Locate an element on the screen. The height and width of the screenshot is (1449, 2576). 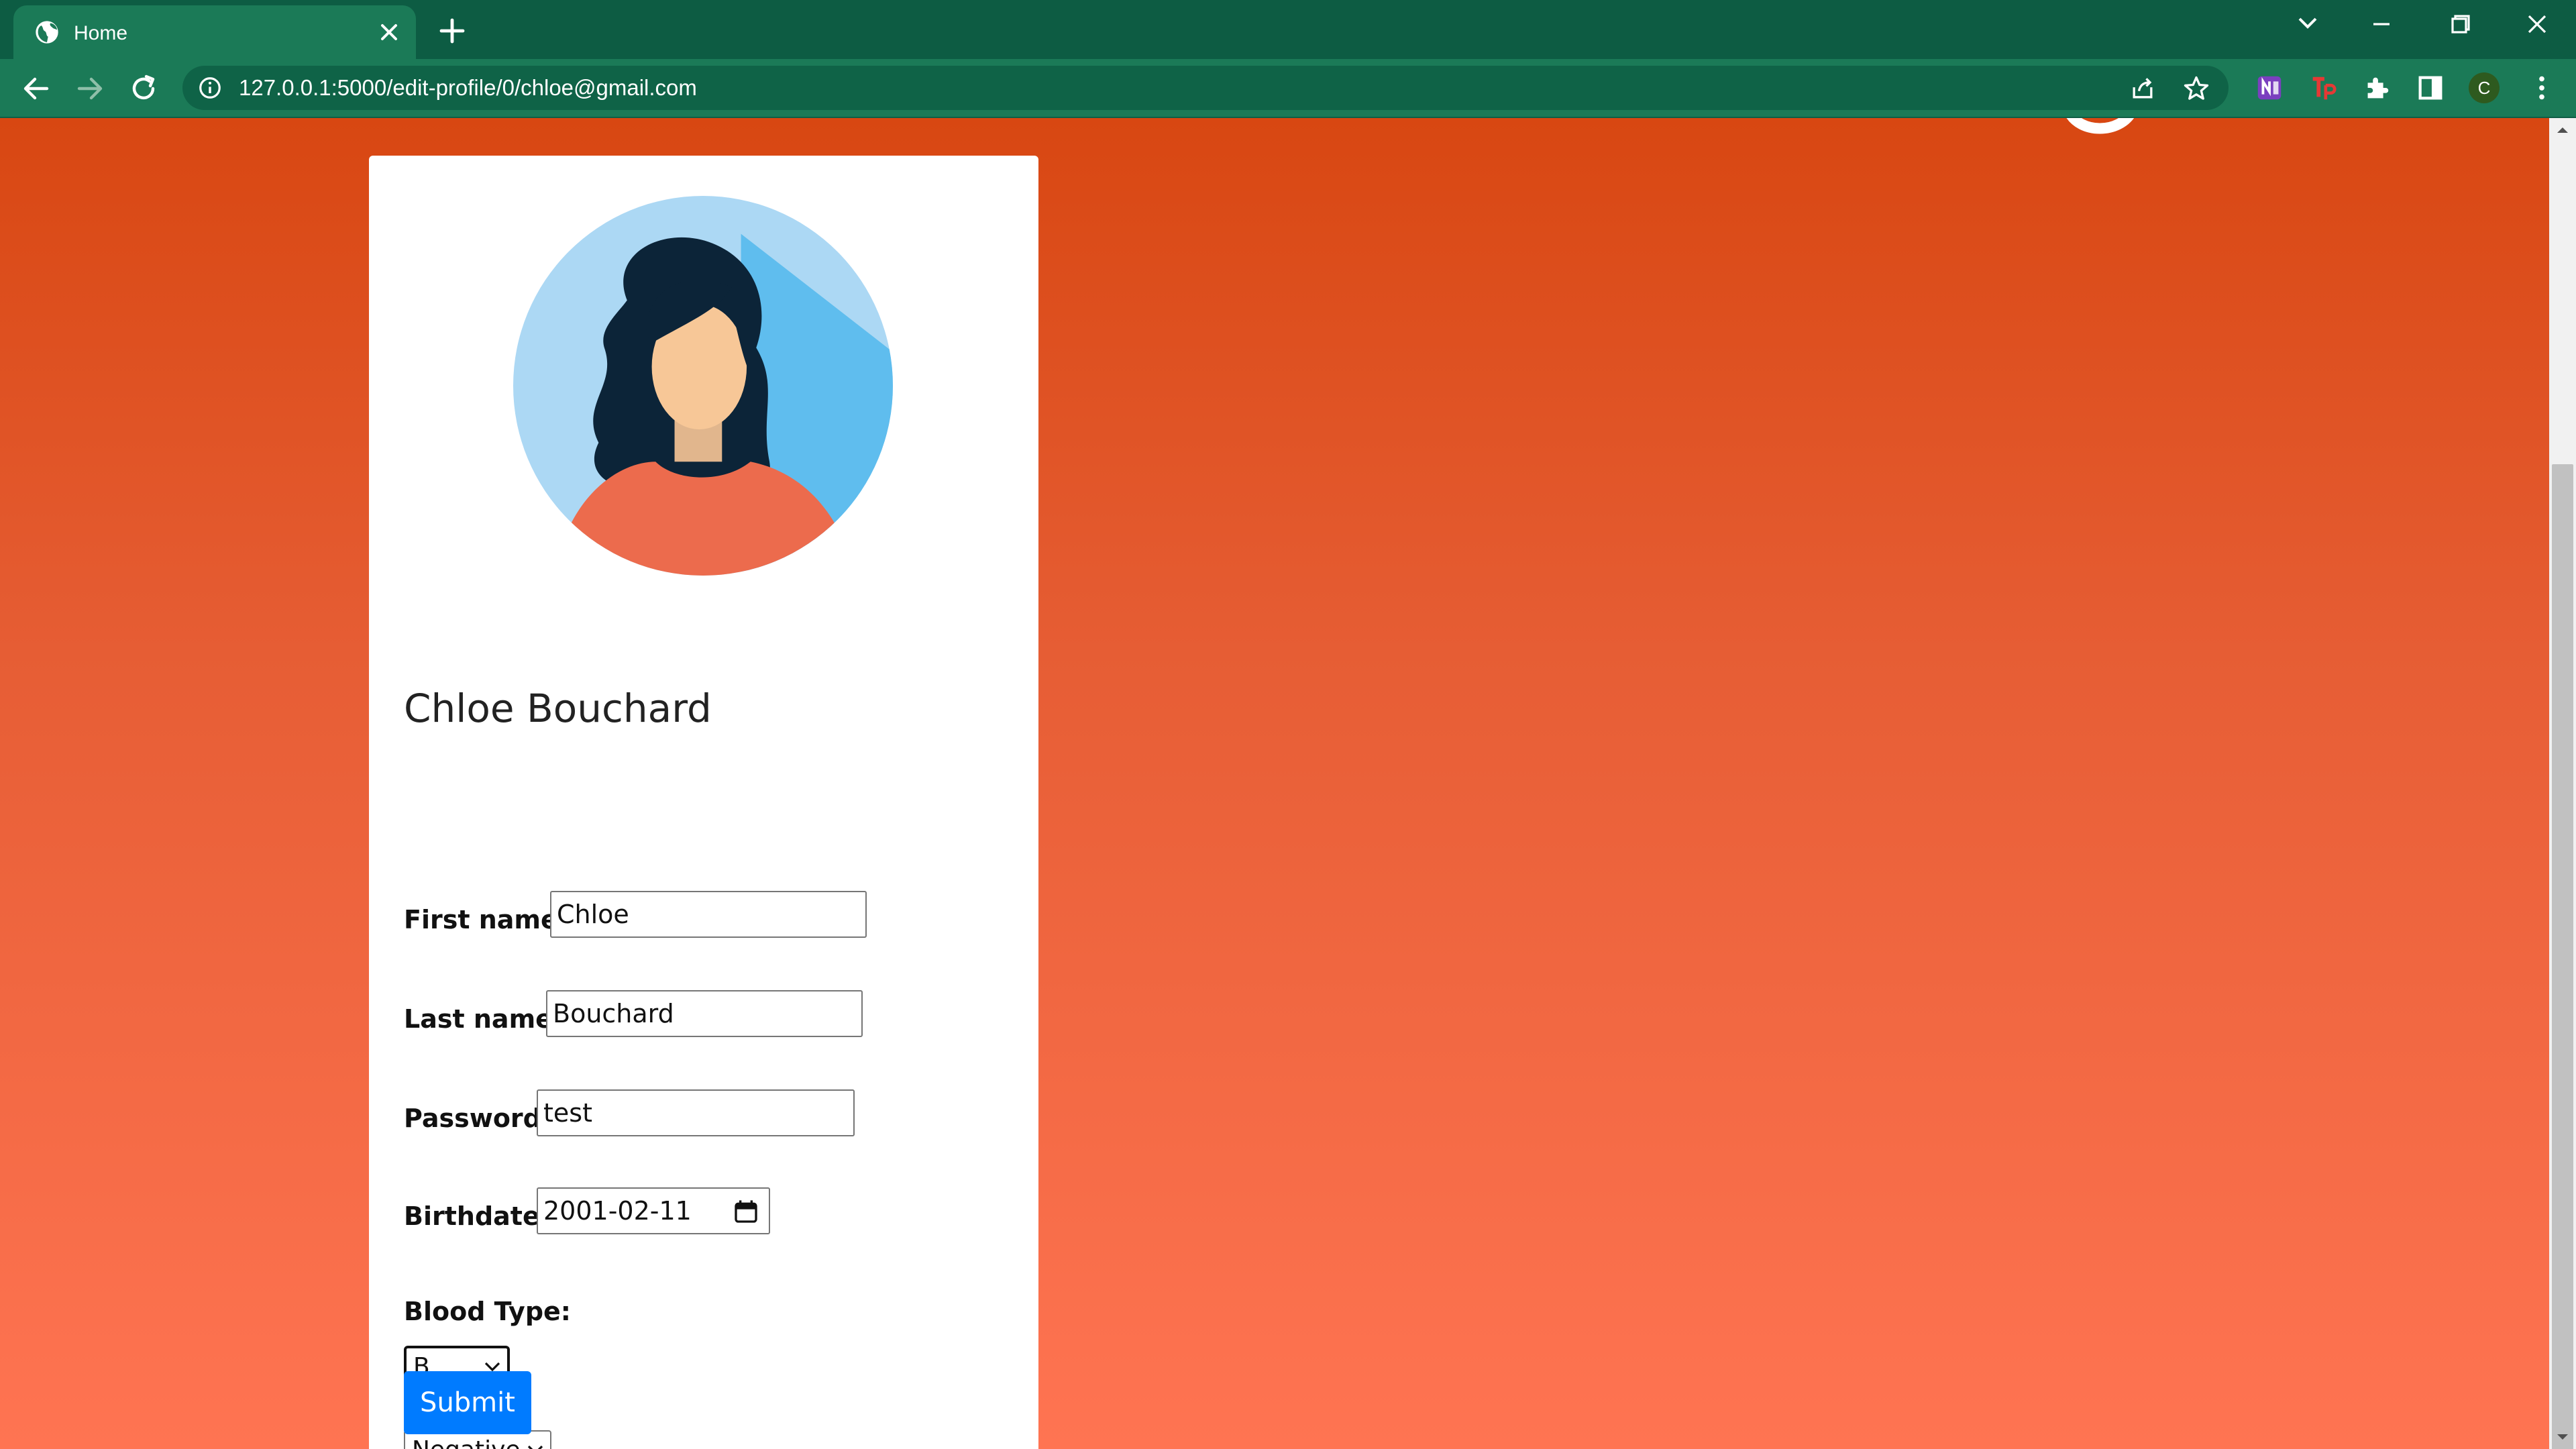
birthdate-field: 2001-02-11 is located at coordinates (653, 1210).